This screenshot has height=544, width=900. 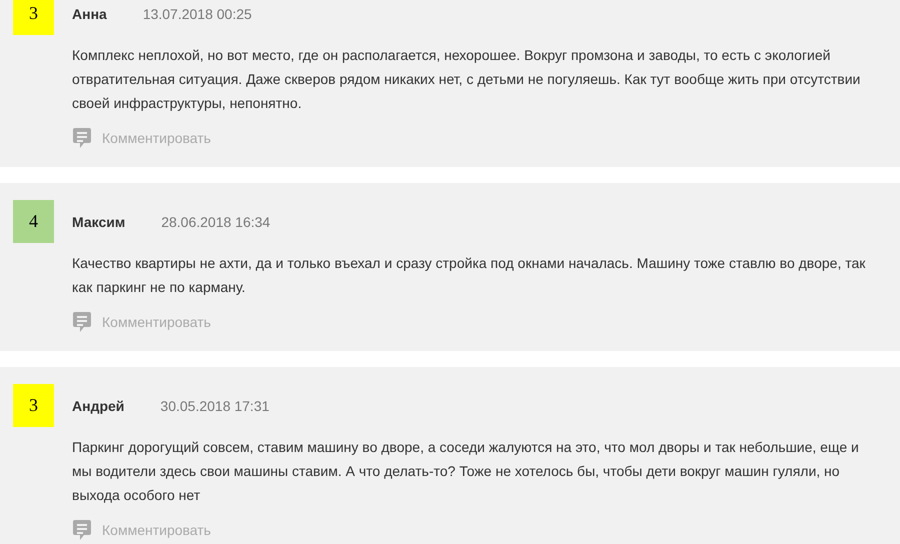 What do you see at coordinates (469, 275) in the screenshot?
I see `review-text: Качество квартиры не ахти, да и только въехал и сразу стройка под окнами началась. Машину тоже ставлю во дворе, так как паркинг не по карману.` at bounding box center [469, 275].